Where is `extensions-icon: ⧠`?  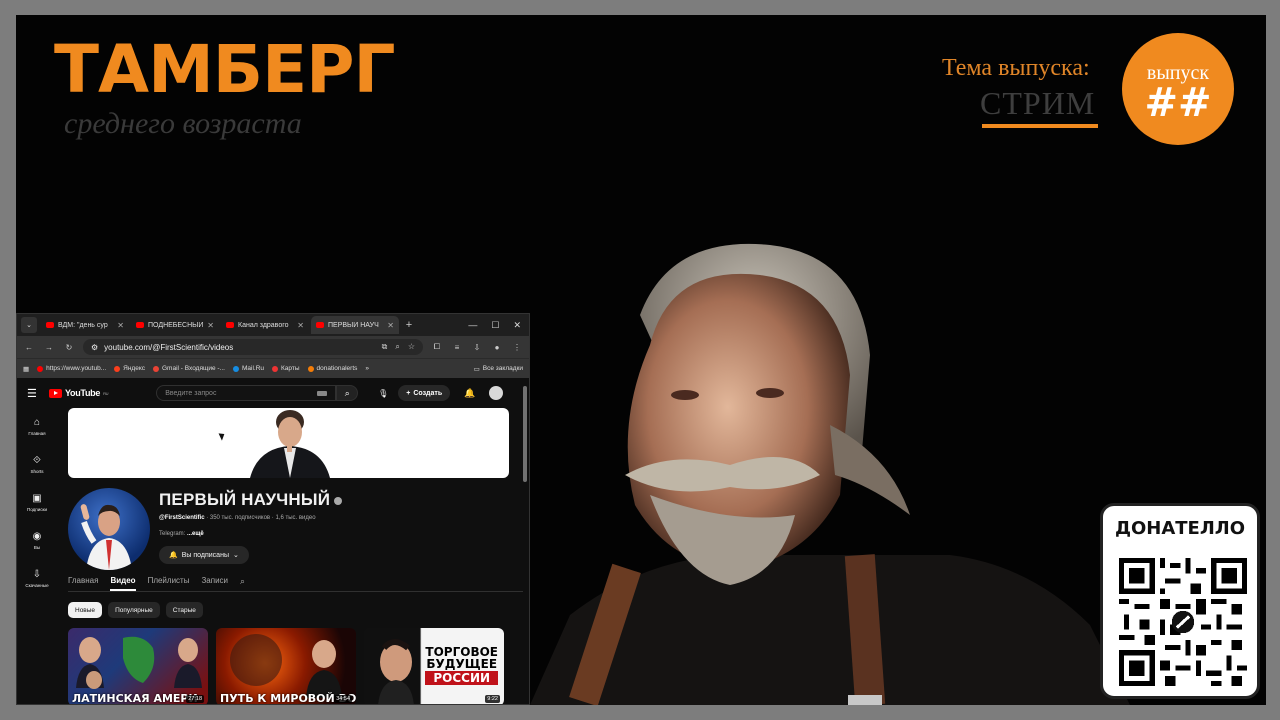 extensions-icon: ⧠ is located at coordinates (437, 347).